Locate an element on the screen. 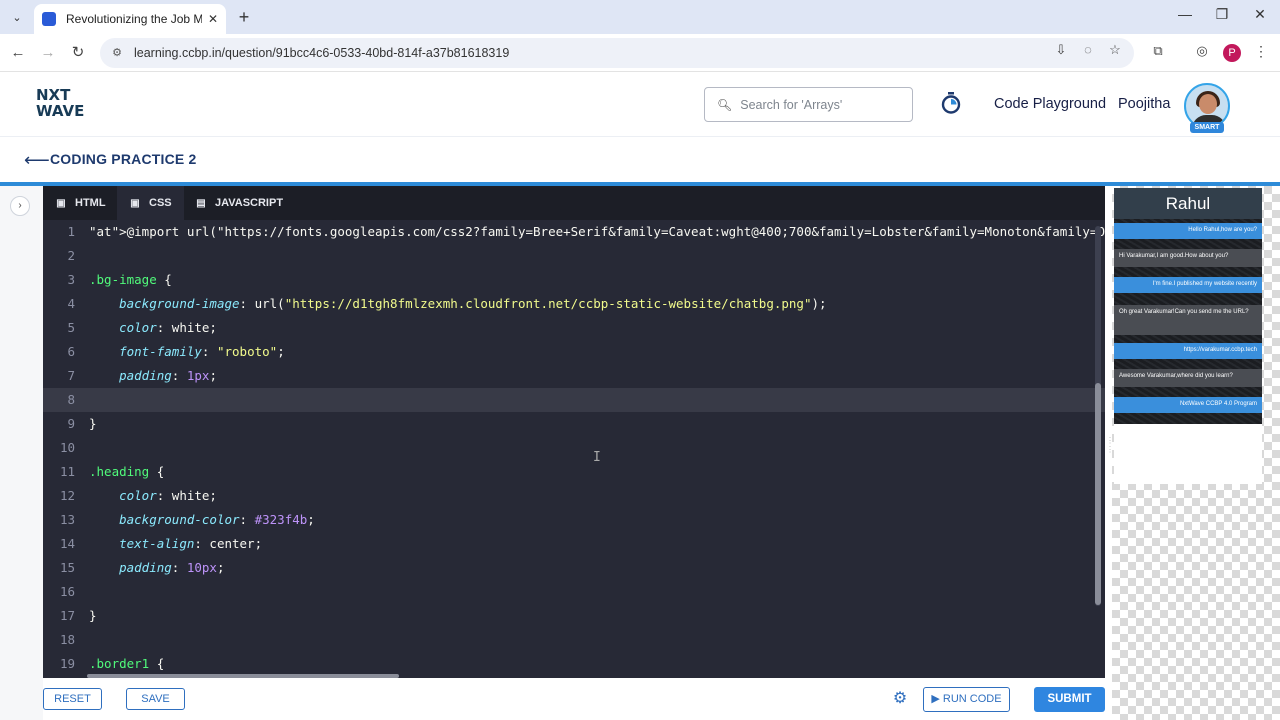  tab-search-icon: ⌄ is located at coordinates (17, 17).